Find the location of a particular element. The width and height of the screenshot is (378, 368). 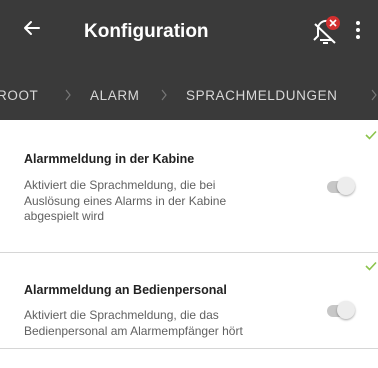

more-vertical-icon is located at coordinates (358, 30).